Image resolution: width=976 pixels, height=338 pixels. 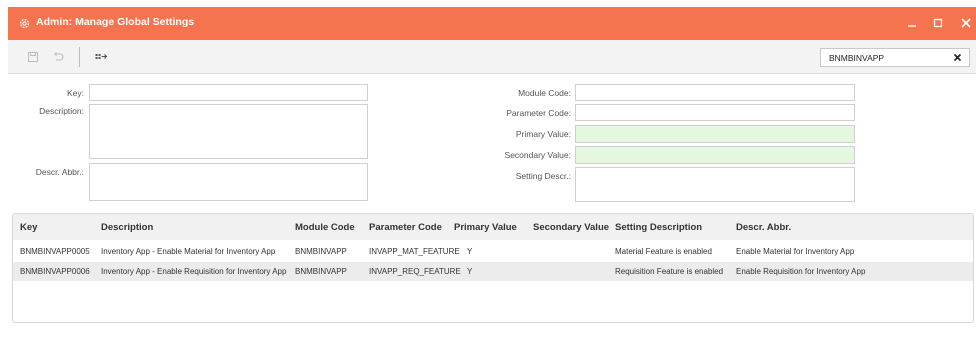 What do you see at coordinates (543, 176) in the screenshot?
I see `setting-descr-label: Setting Descr.:` at bounding box center [543, 176].